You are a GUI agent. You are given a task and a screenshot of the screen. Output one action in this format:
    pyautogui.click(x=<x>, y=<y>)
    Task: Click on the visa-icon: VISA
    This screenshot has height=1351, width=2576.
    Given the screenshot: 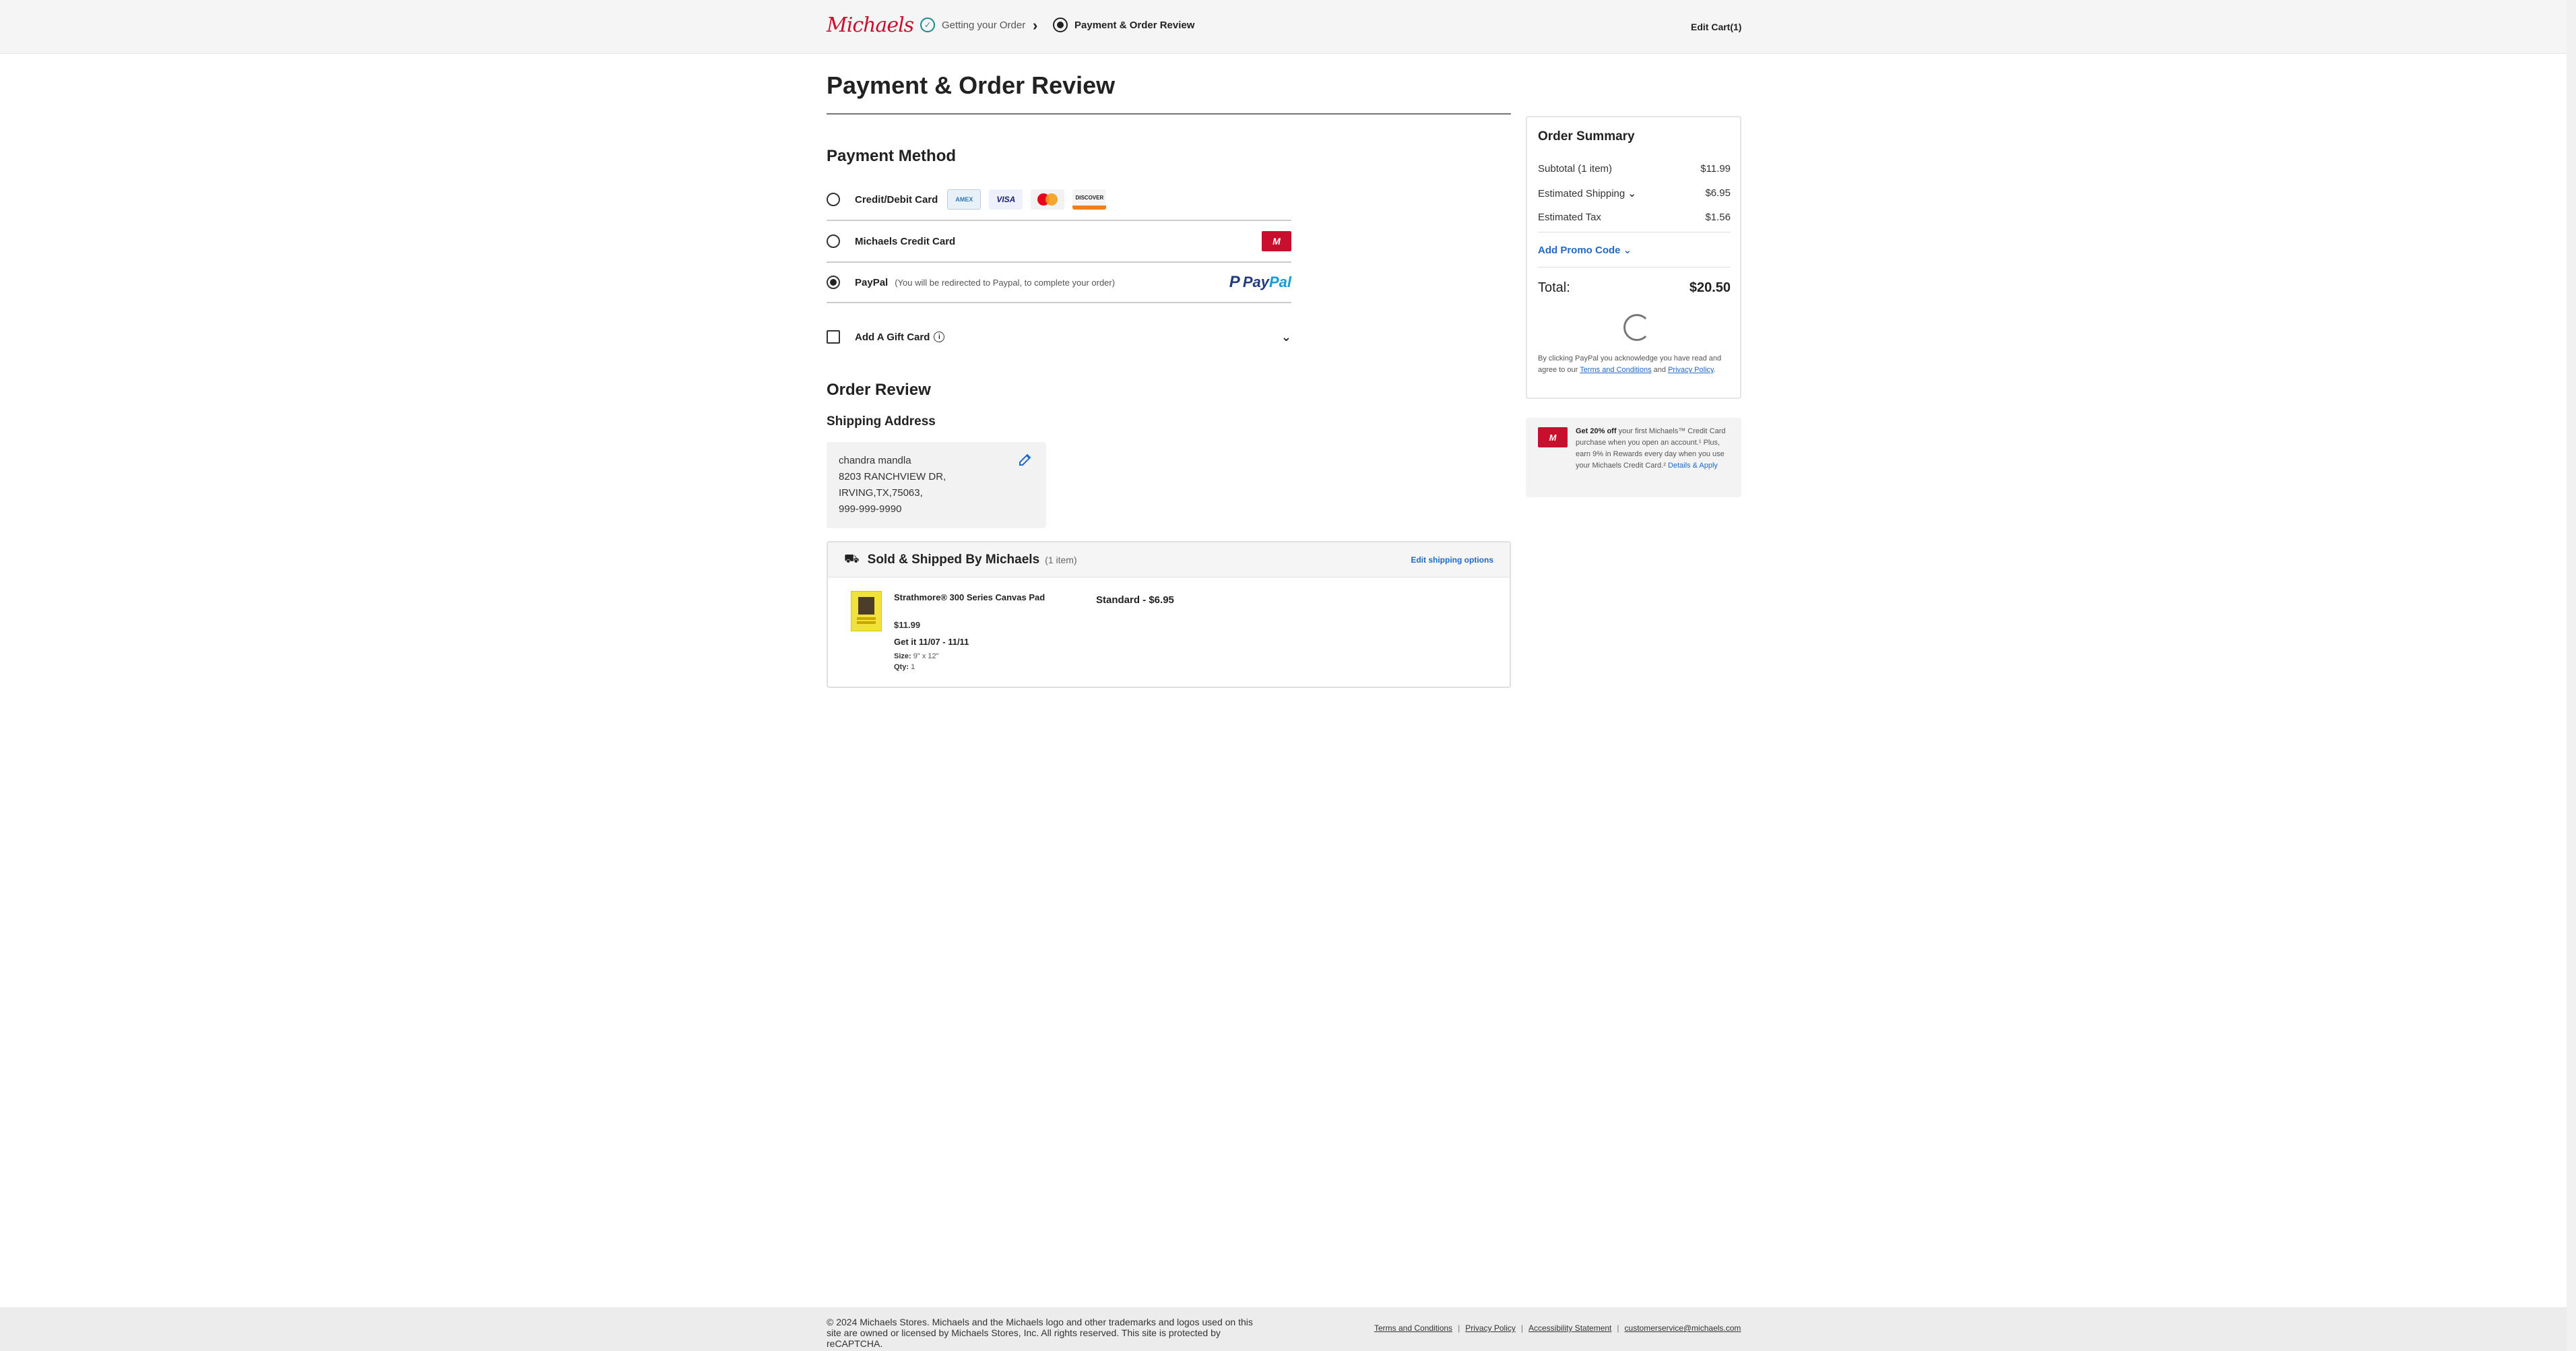 What is the action you would take?
    pyautogui.click(x=1006, y=199)
    